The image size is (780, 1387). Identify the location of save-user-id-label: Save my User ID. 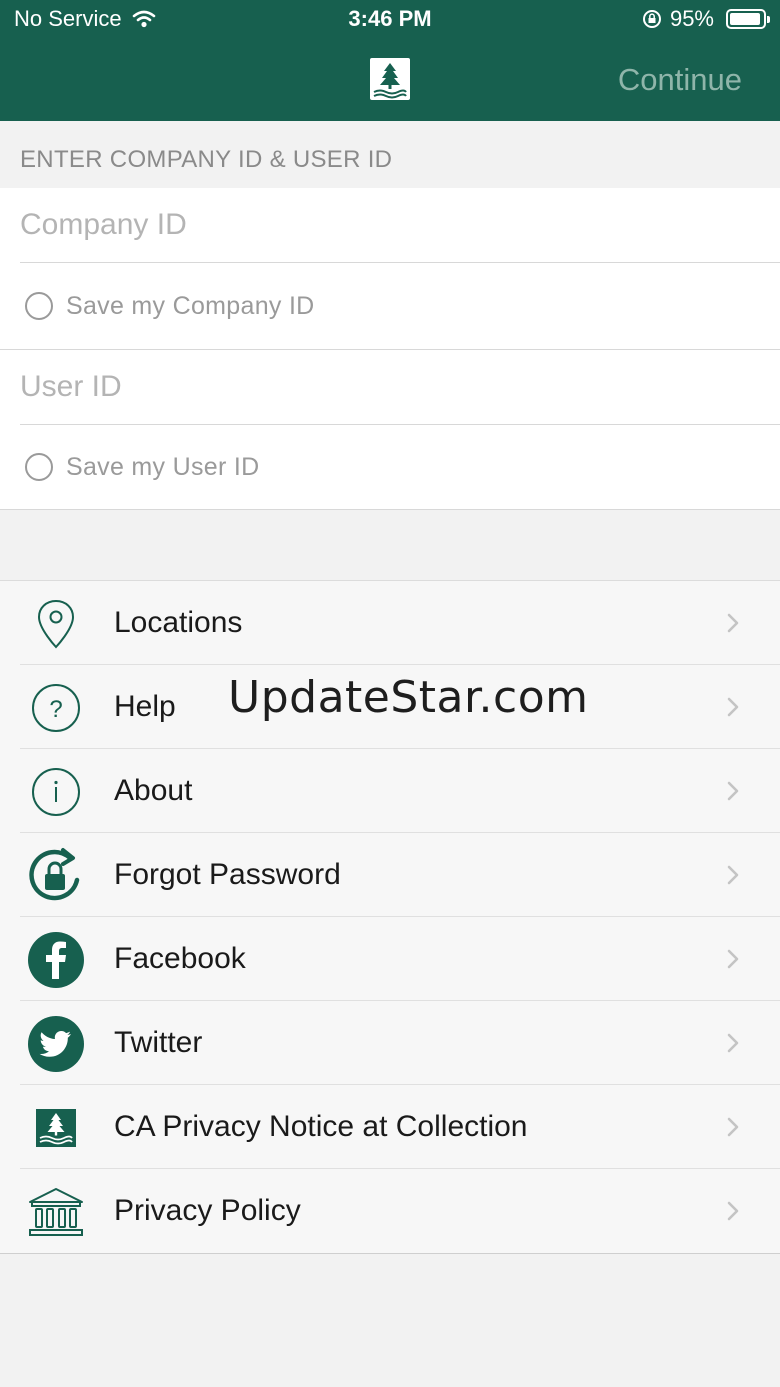
(163, 466).